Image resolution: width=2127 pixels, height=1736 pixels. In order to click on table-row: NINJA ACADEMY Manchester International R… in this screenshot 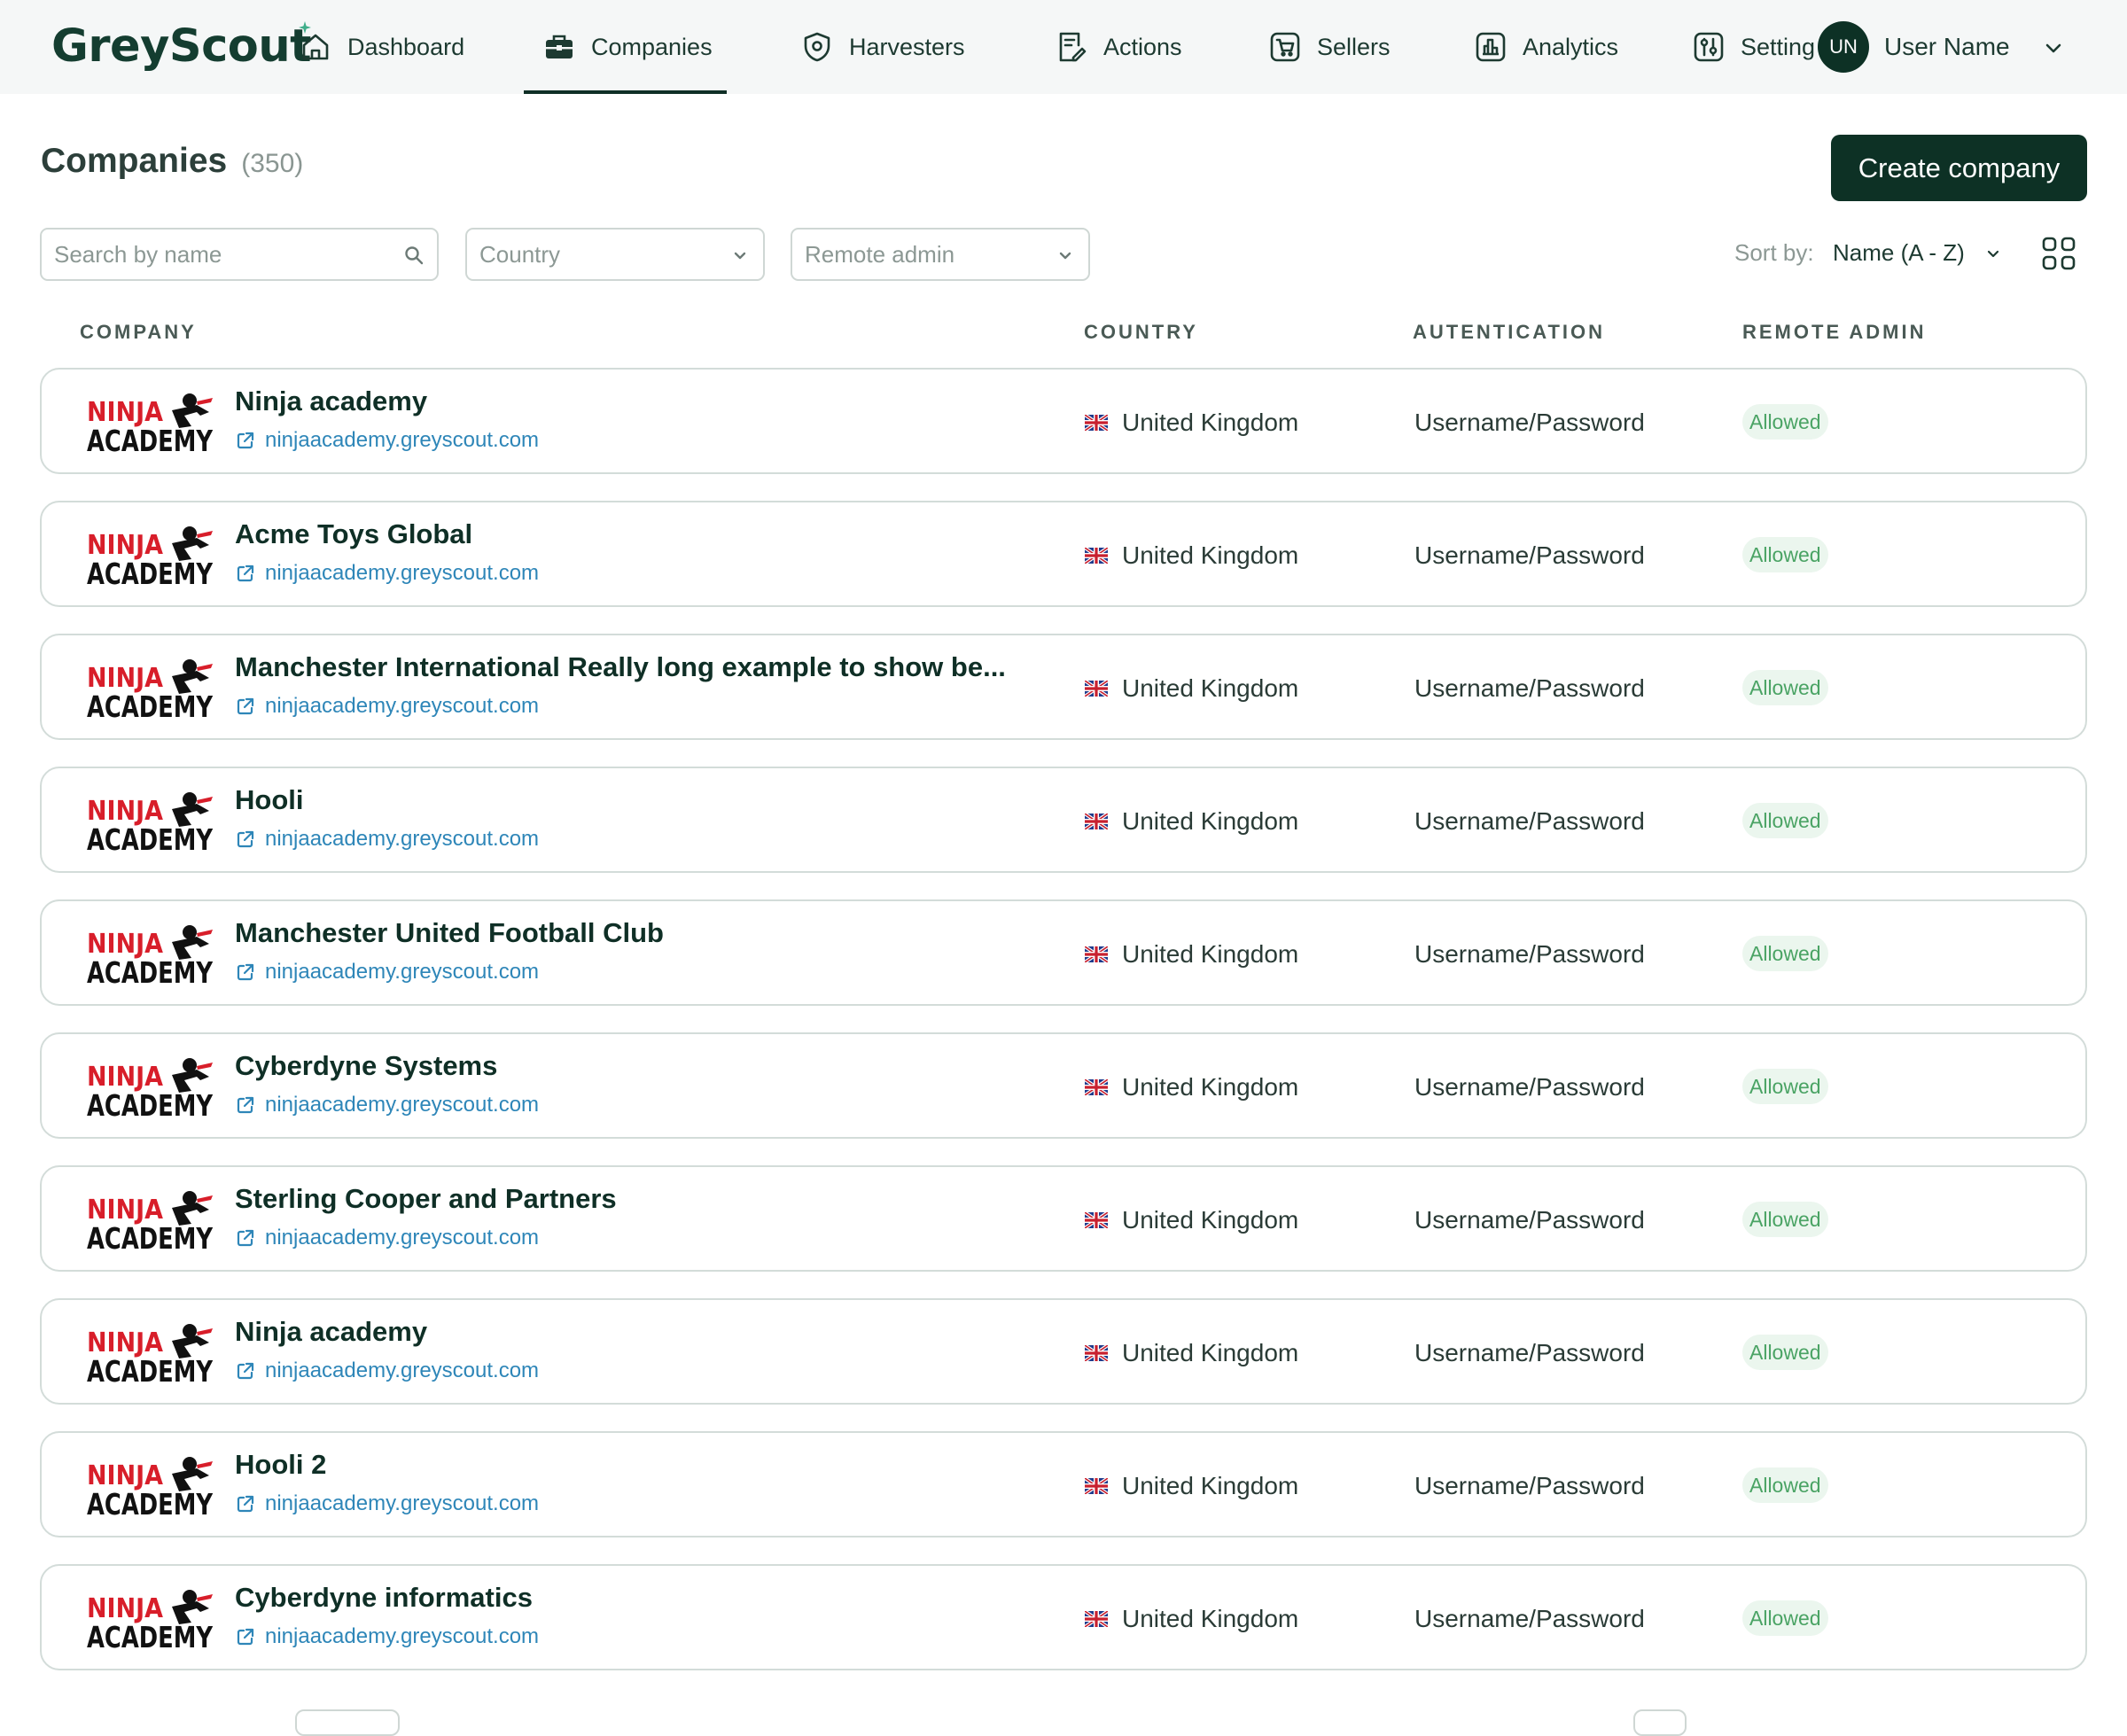, I will do `click(1063, 687)`.